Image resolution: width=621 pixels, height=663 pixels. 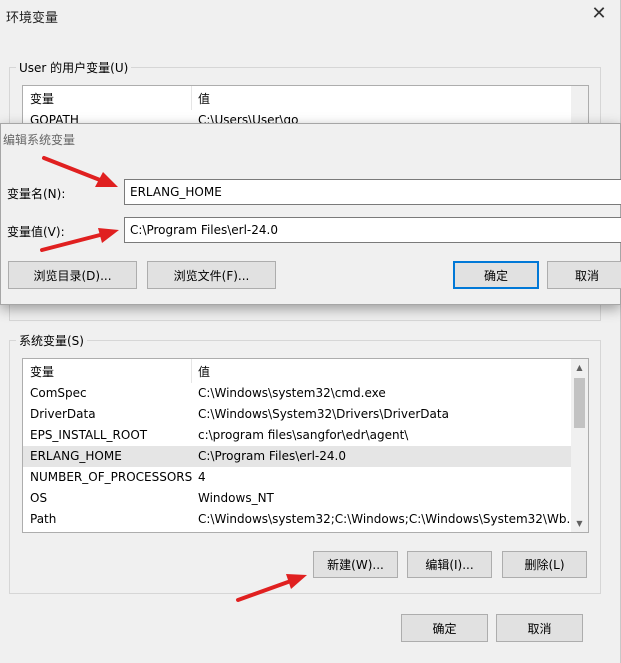 I want to click on variable-value-label: 变量值(V):, so click(x=36, y=232).